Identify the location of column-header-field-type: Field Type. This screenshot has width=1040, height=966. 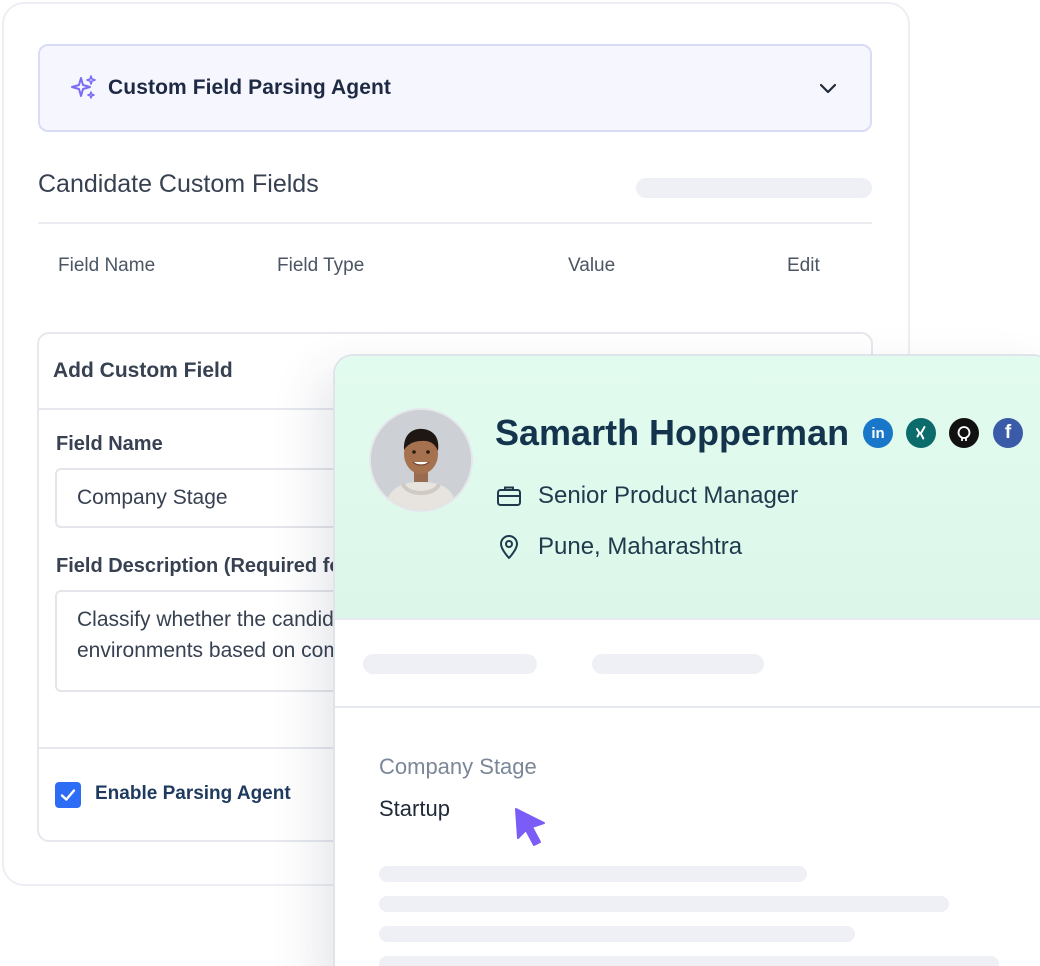
(320, 266).